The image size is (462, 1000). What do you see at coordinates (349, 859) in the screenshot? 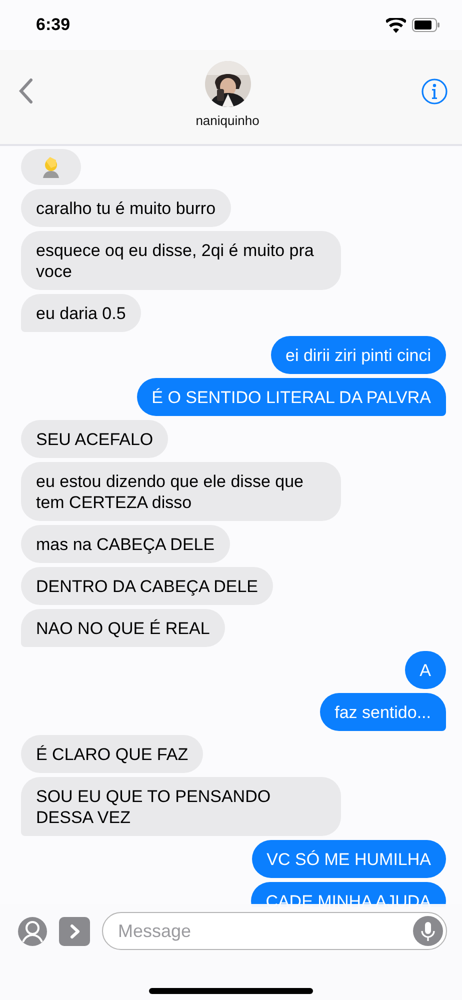
I see `message-bubble: VC SÓ ME HUMILHA` at bounding box center [349, 859].